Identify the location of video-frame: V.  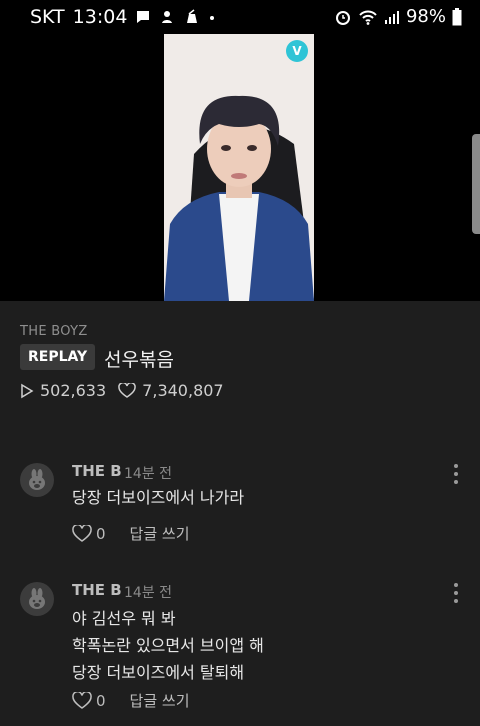
(239, 167).